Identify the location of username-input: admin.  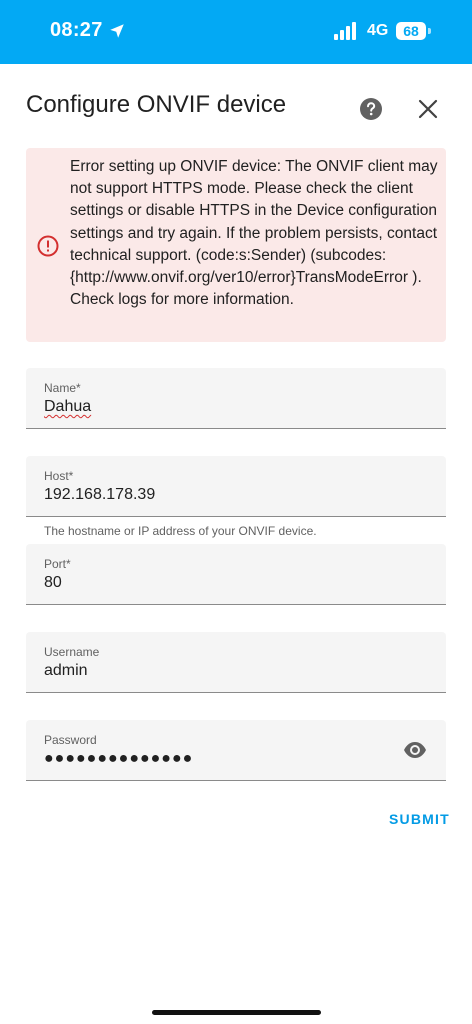
(214, 671).